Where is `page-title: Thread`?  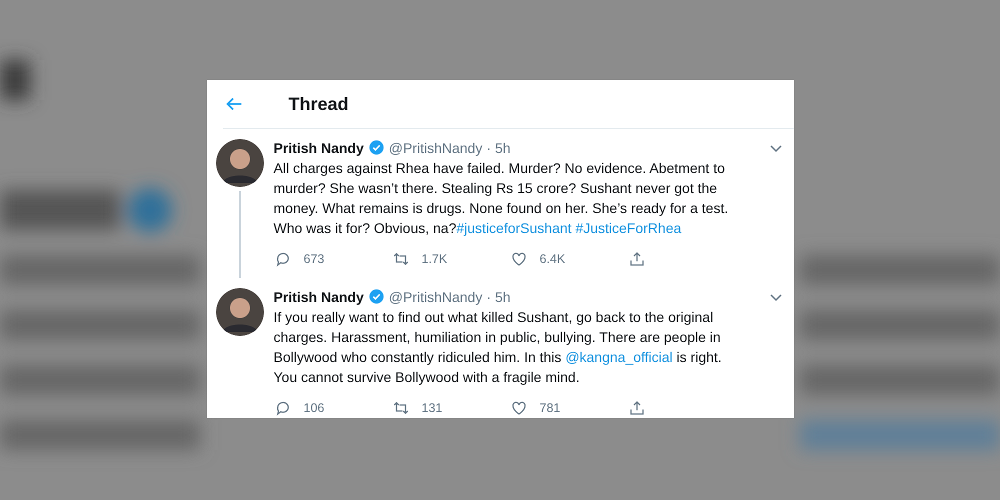 page-title: Thread is located at coordinates (318, 104).